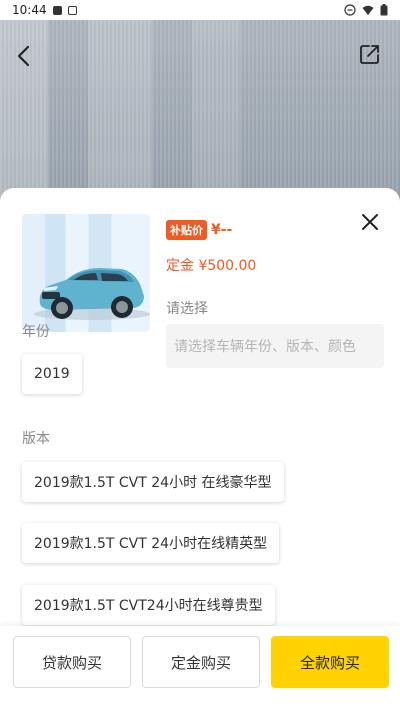 This screenshot has height=720, width=400. What do you see at coordinates (211, 266) in the screenshot?
I see `deposit-amount: 定金 ¥500.00` at bounding box center [211, 266].